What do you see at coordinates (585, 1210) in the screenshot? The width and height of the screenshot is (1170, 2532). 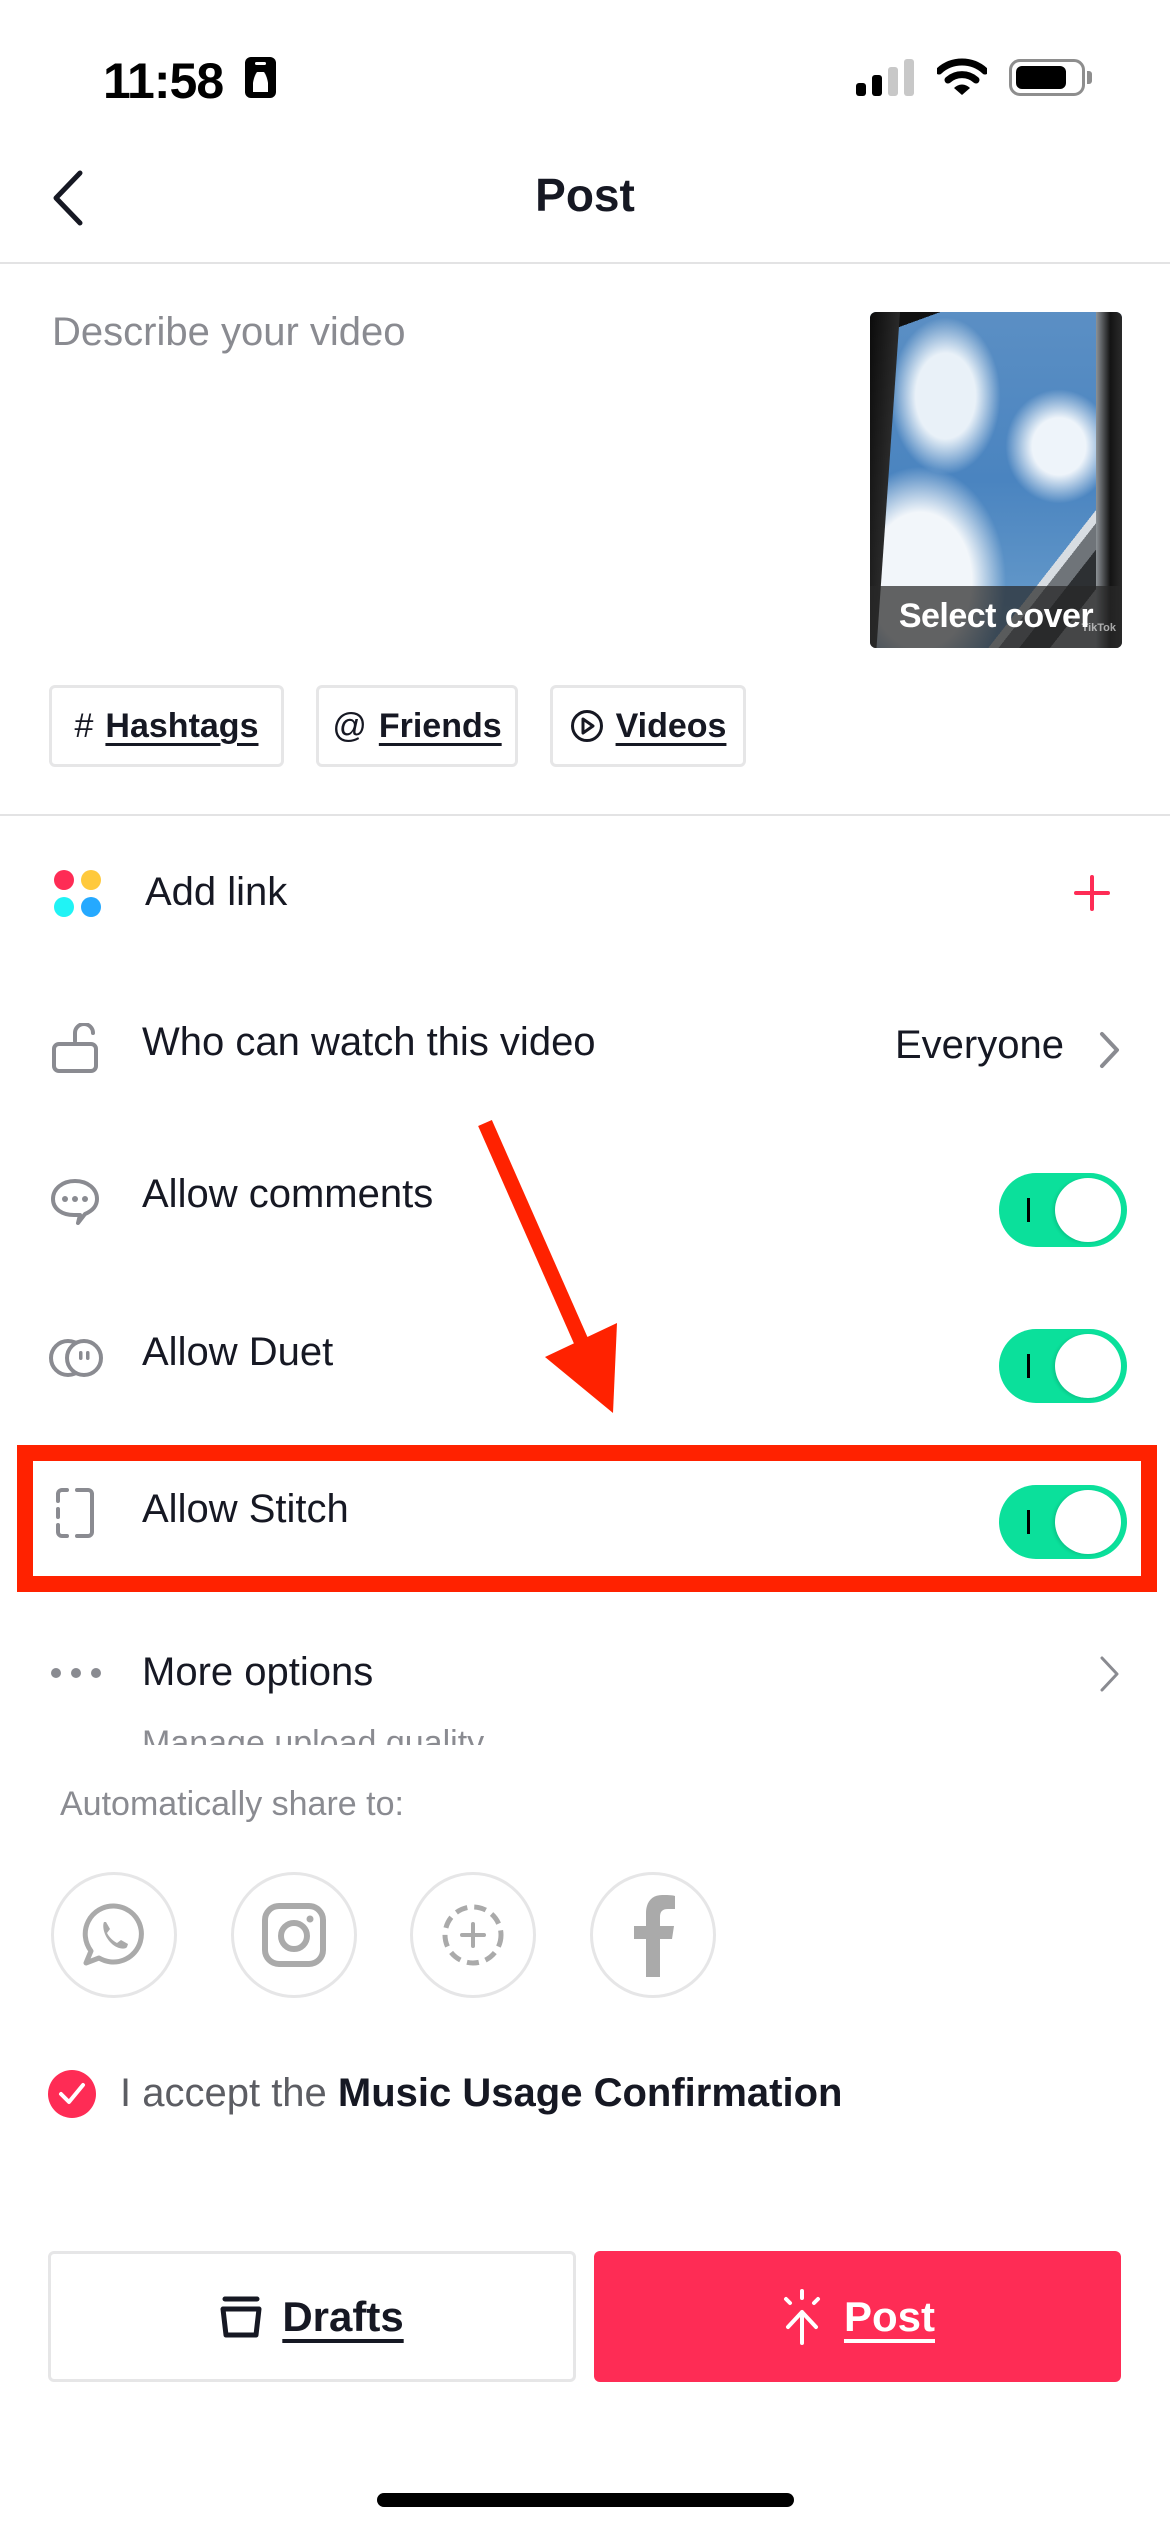 I see `allow-comments-row: Allow comments` at bounding box center [585, 1210].